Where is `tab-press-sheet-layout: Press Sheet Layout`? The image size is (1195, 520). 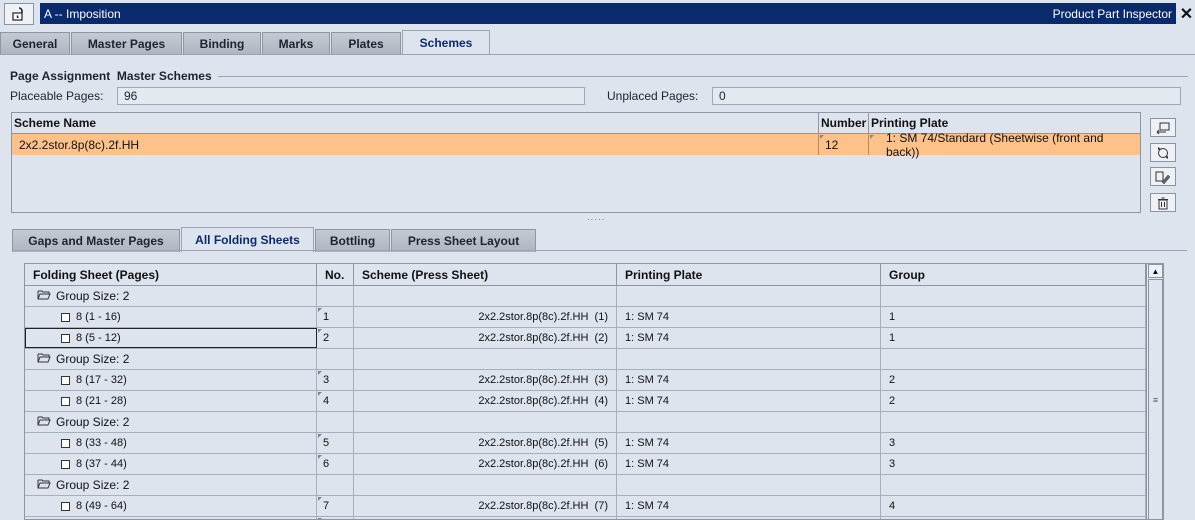 tab-press-sheet-layout: Press Sheet Layout is located at coordinates (463, 240).